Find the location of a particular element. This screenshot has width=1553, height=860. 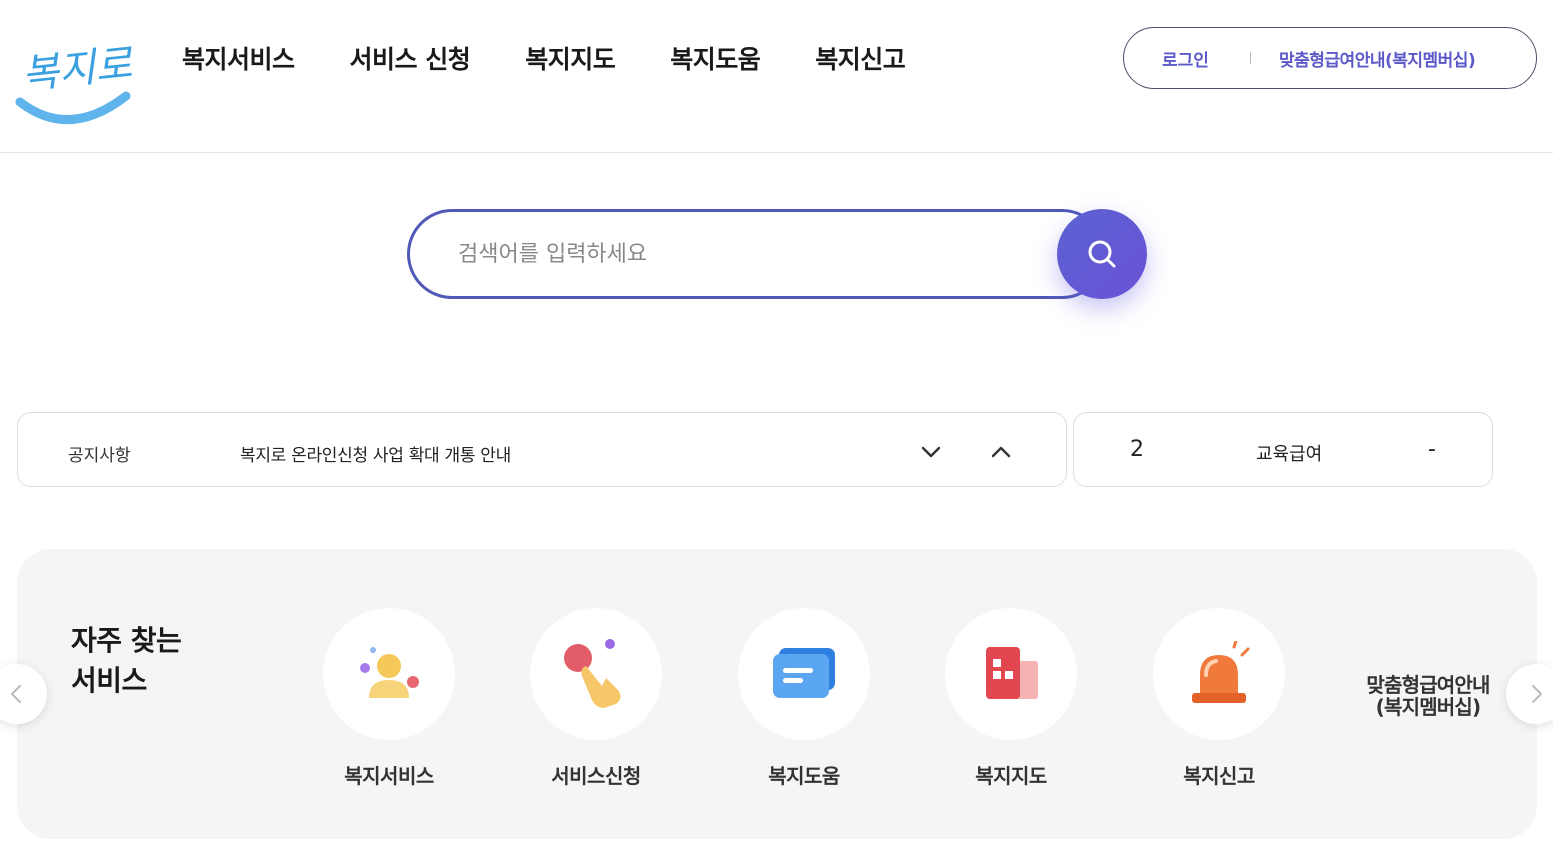

main-nav: 복지서비스 서비스 신청 복지지도 복지도움 복지신고 is located at coordinates (571, 58).